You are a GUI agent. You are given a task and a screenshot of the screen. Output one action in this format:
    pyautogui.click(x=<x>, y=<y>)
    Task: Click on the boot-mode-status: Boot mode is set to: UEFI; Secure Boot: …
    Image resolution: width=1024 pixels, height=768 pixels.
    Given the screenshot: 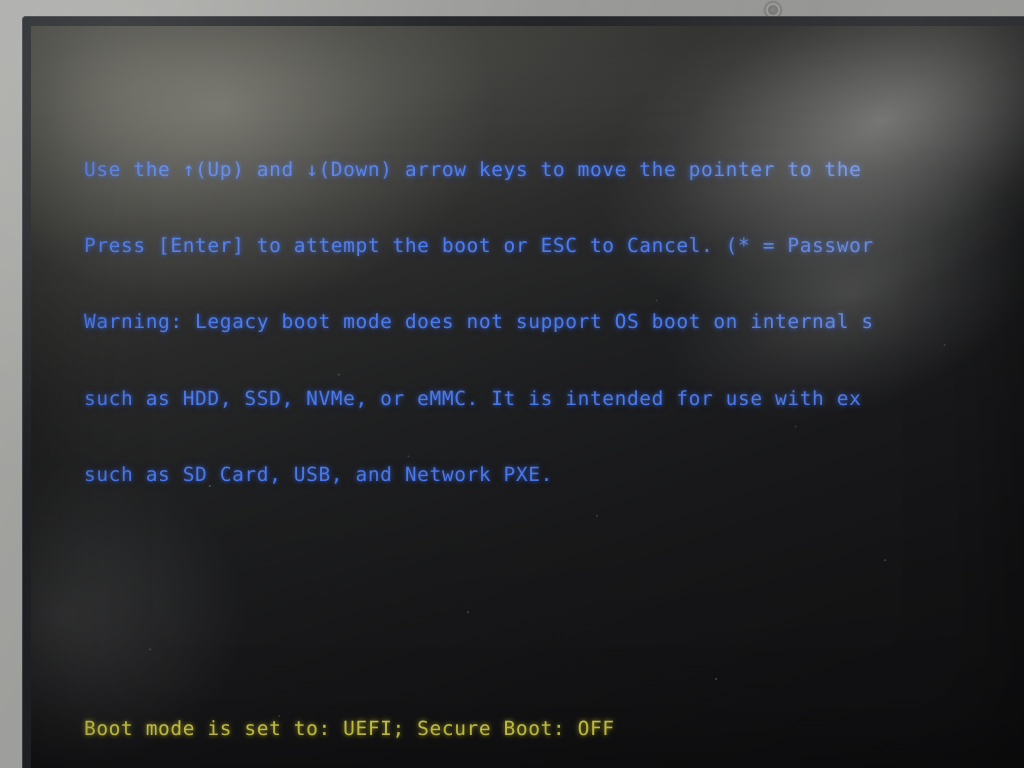 What is the action you would take?
    pyautogui.click(x=349, y=728)
    